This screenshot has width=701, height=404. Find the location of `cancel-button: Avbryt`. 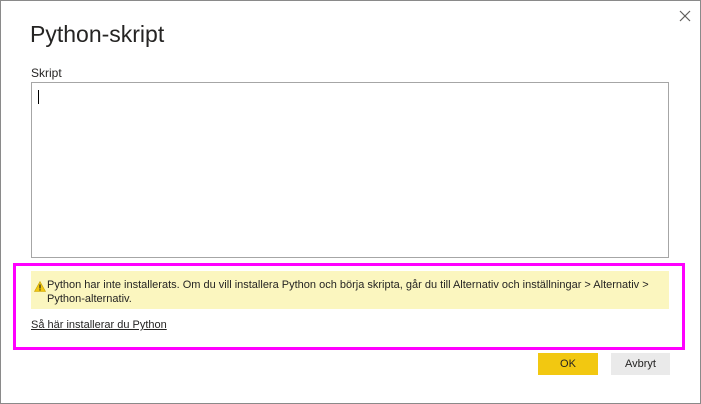

cancel-button: Avbryt is located at coordinates (640, 364).